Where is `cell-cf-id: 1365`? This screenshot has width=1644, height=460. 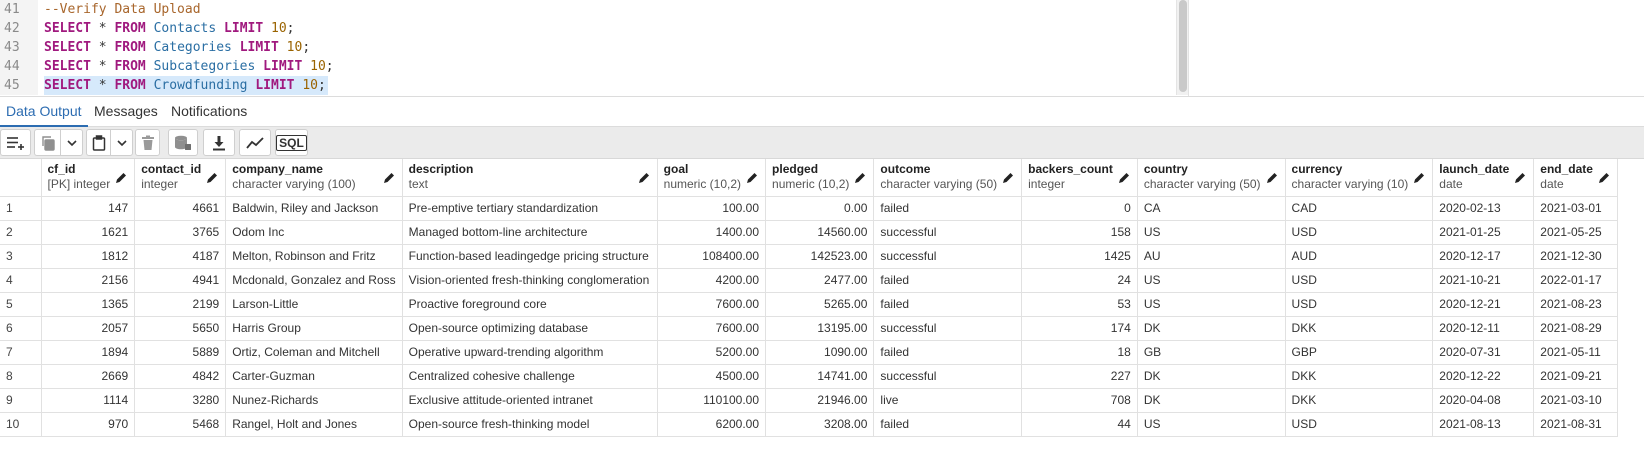
cell-cf-id: 1365 is located at coordinates (88, 304).